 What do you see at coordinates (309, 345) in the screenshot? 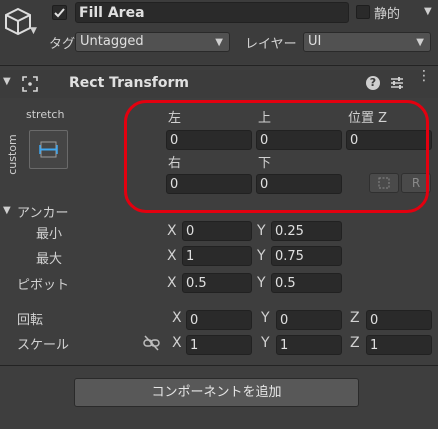
I see `scale-y-field: 1` at bounding box center [309, 345].